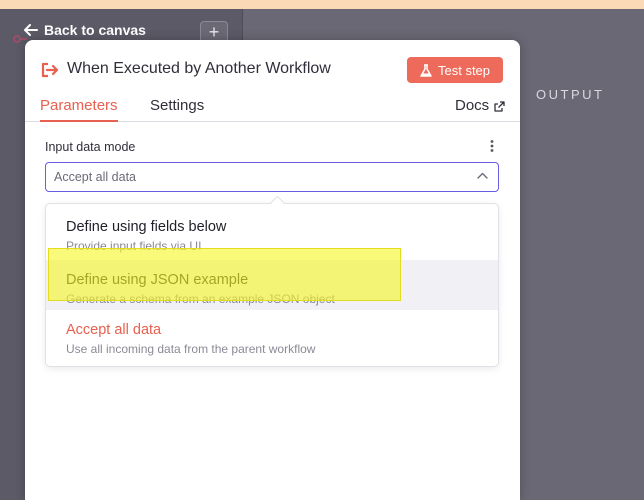  I want to click on select-value: Accept all data, so click(95, 177).